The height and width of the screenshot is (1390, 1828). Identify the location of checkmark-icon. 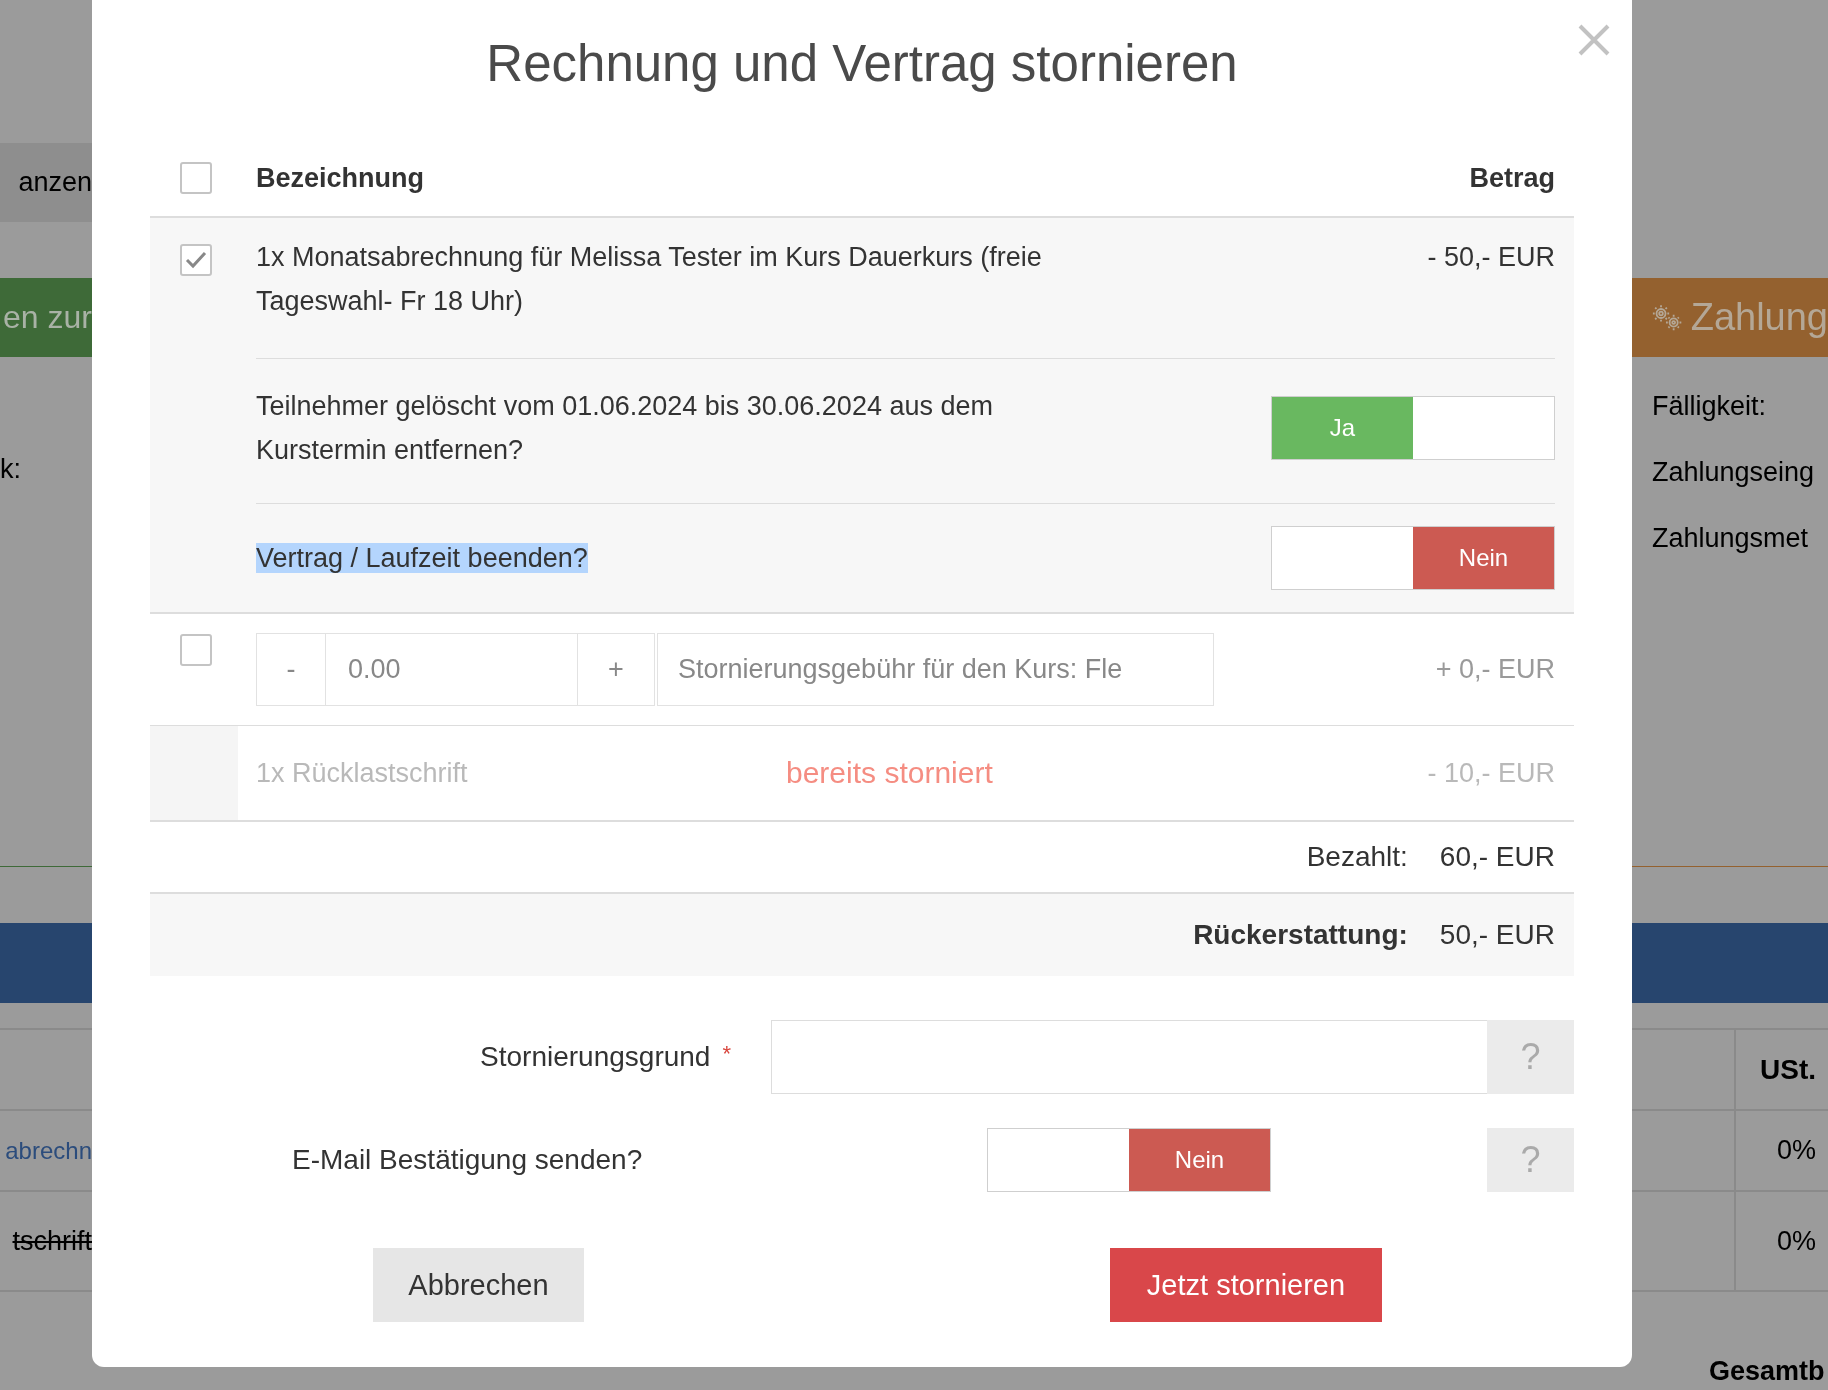
(196, 260).